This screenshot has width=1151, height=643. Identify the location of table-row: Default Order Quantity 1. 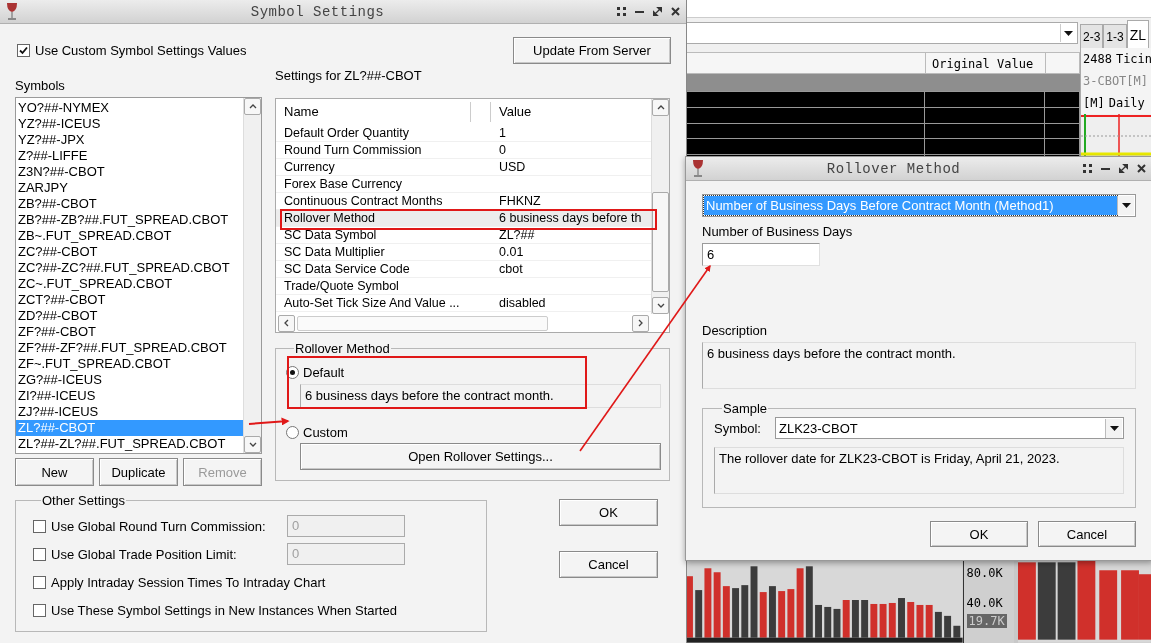
(463, 133).